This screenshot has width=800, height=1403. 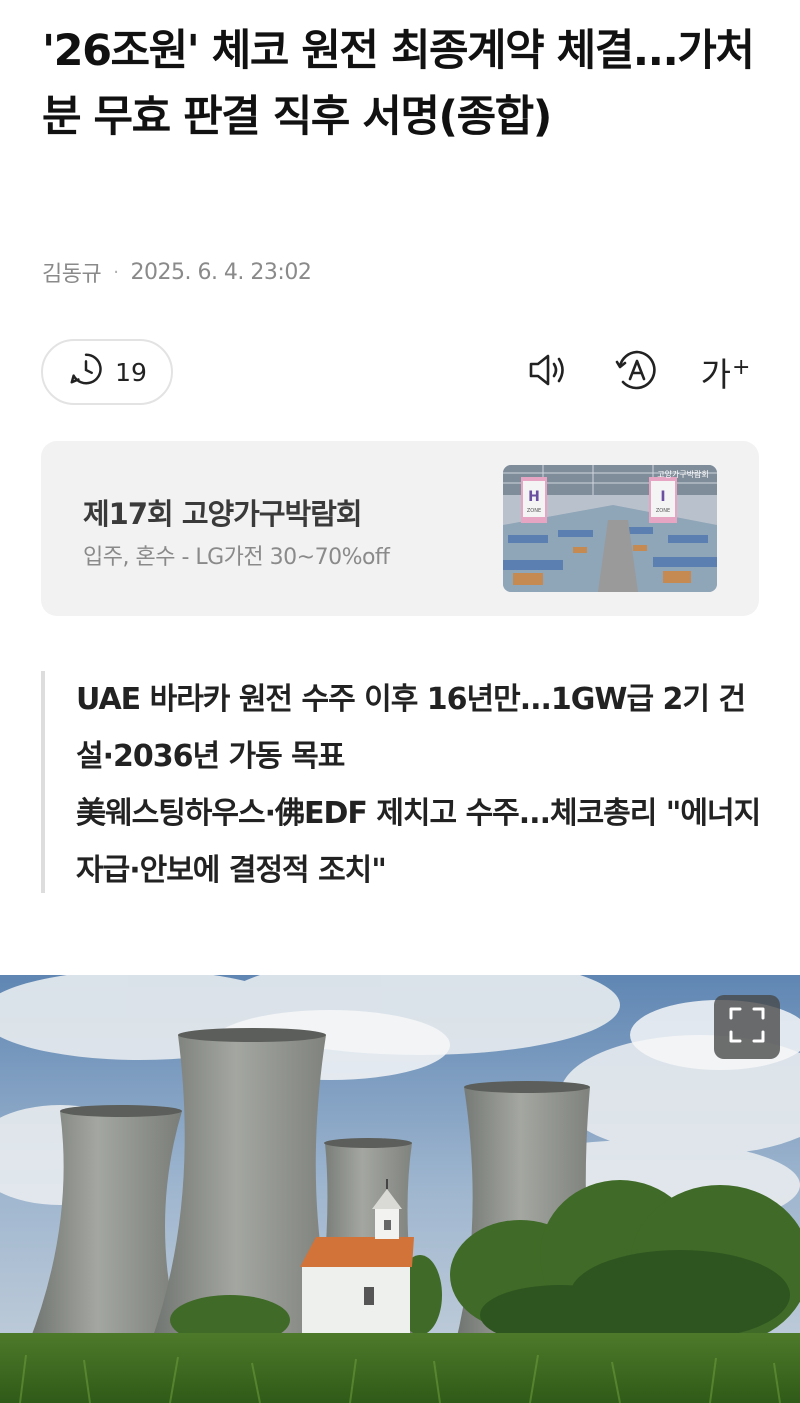 I want to click on comment-count: 19, so click(x=131, y=372).